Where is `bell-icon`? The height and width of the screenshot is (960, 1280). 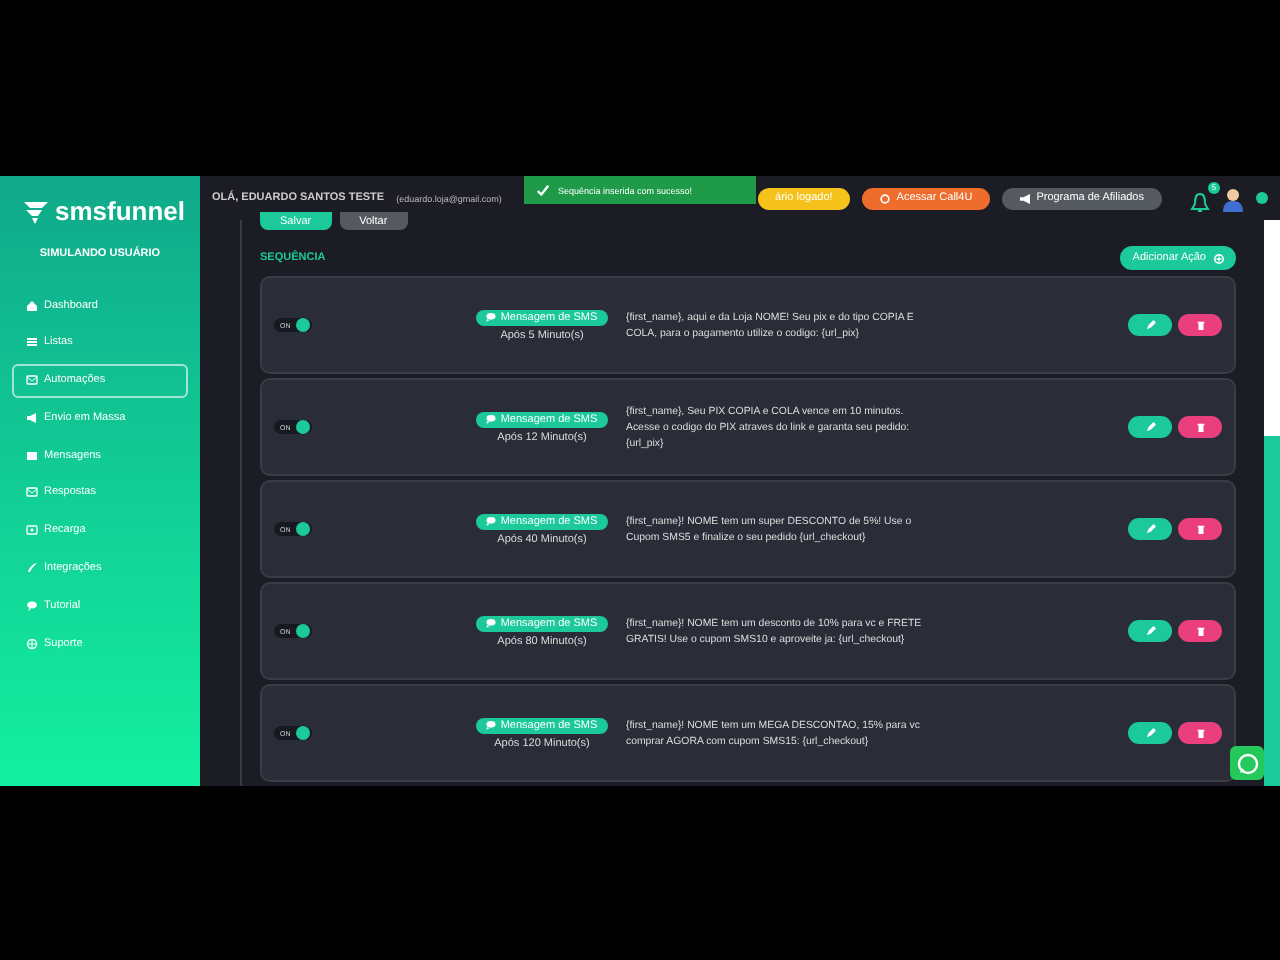
bell-icon is located at coordinates (1200, 202).